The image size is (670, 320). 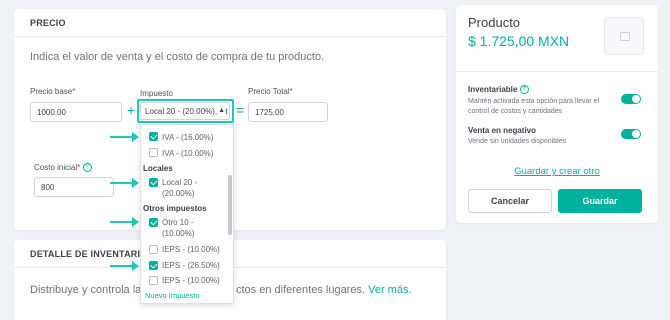 What do you see at coordinates (179, 182) in the screenshot?
I see `option-local-20-line1: Local 20 -` at bounding box center [179, 182].